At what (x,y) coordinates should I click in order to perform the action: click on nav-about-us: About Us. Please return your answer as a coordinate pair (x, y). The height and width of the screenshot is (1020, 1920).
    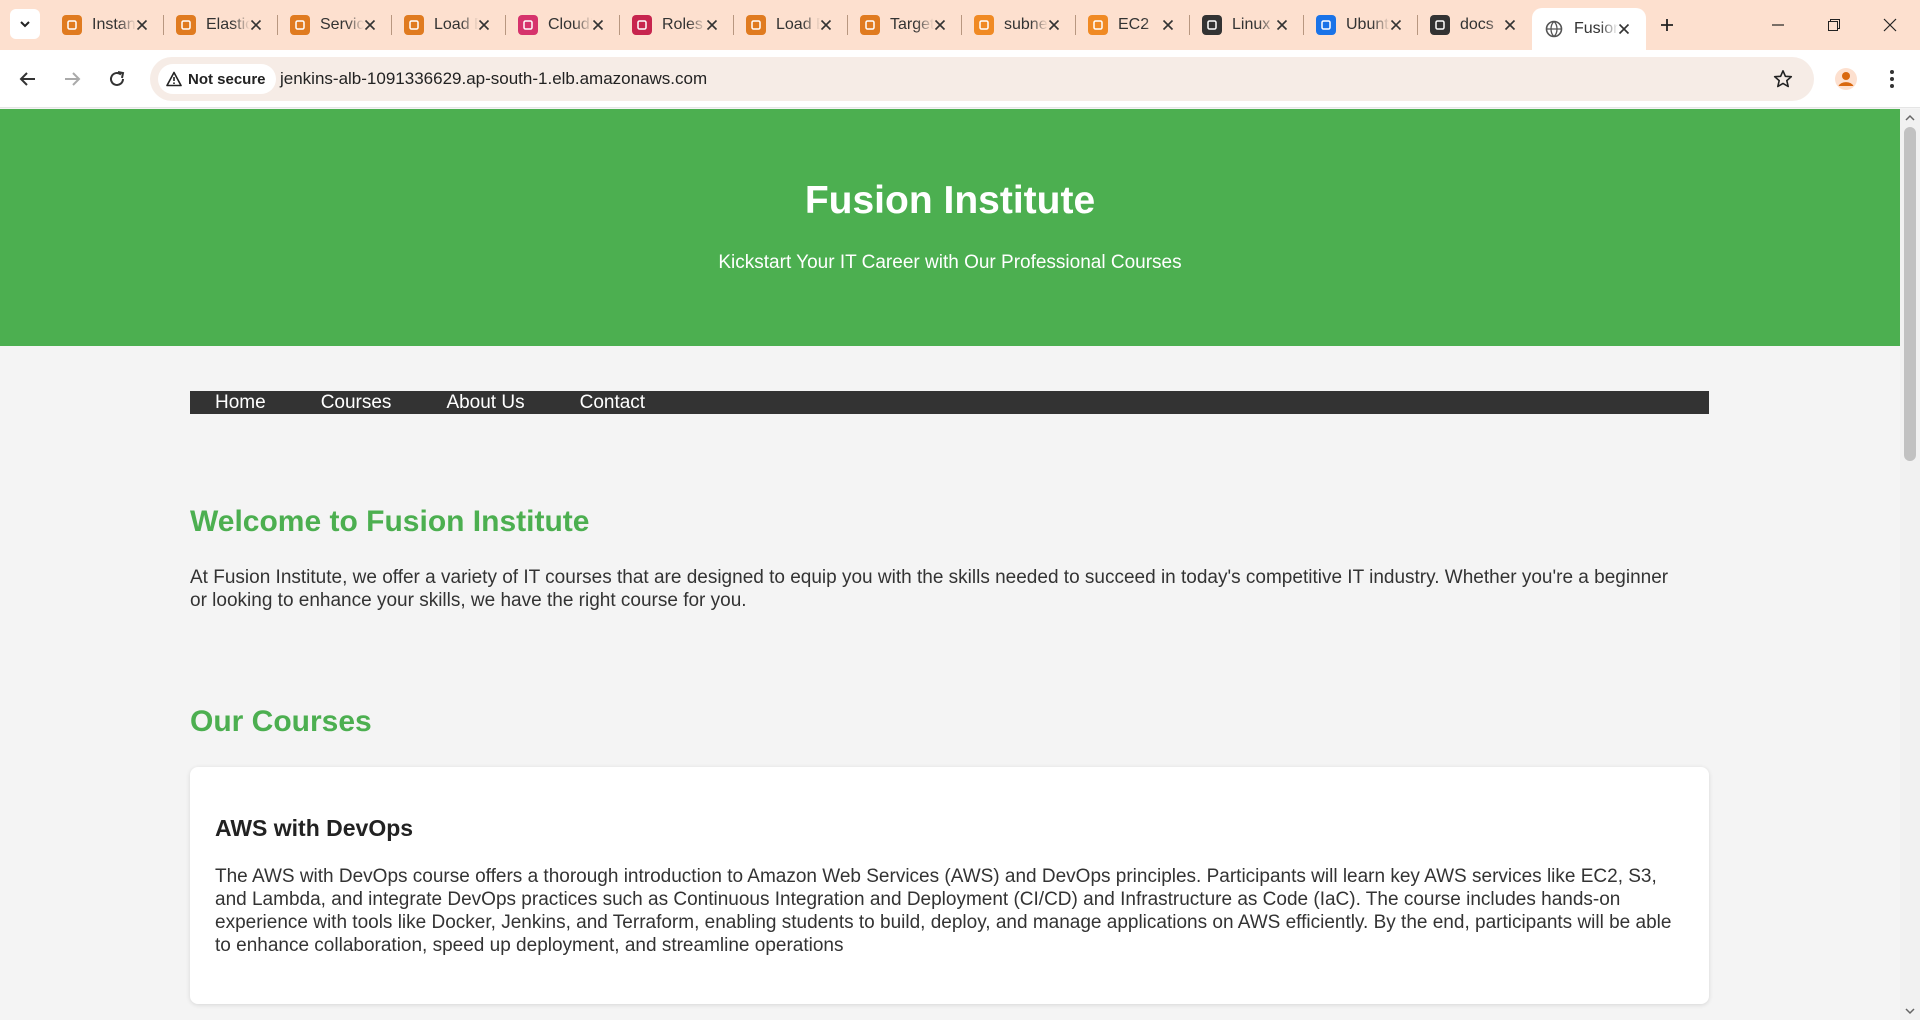
    Looking at the image, I should click on (485, 403).